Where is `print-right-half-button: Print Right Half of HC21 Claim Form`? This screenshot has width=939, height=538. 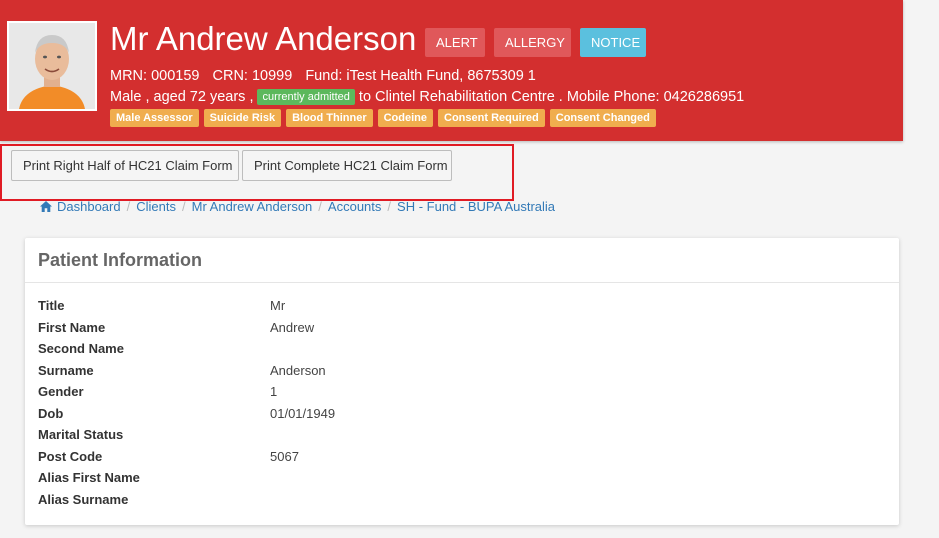 print-right-half-button: Print Right Half of HC21 Claim Form is located at coordinates (125, 165).